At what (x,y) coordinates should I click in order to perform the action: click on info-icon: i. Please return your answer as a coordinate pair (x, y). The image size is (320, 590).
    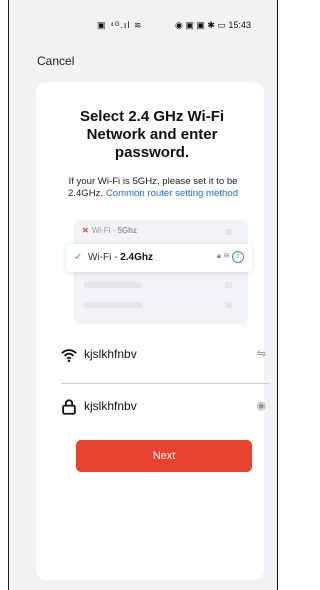
    Looking at the image, I should click on (238, 257).